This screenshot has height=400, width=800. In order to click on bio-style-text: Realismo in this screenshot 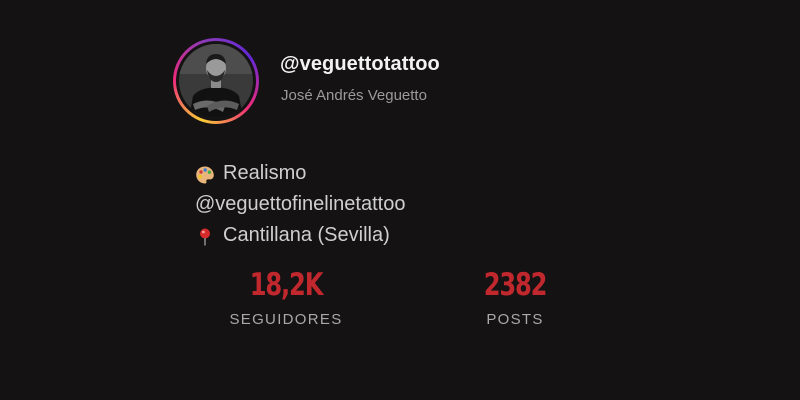, I will do `click(265, 173)`.